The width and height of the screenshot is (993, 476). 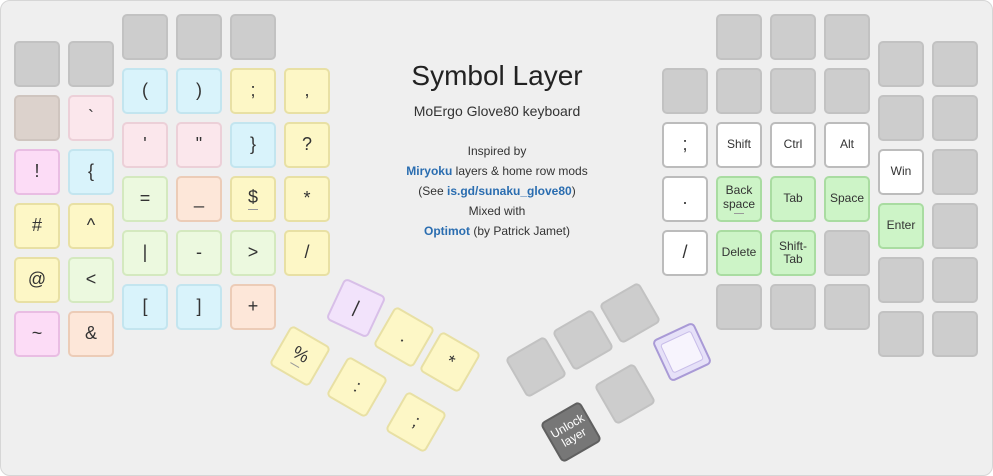 What do you see at coordinates (145, 199) in the screenshot?
I see `key-equals: =` at bounding box center [145, 199].